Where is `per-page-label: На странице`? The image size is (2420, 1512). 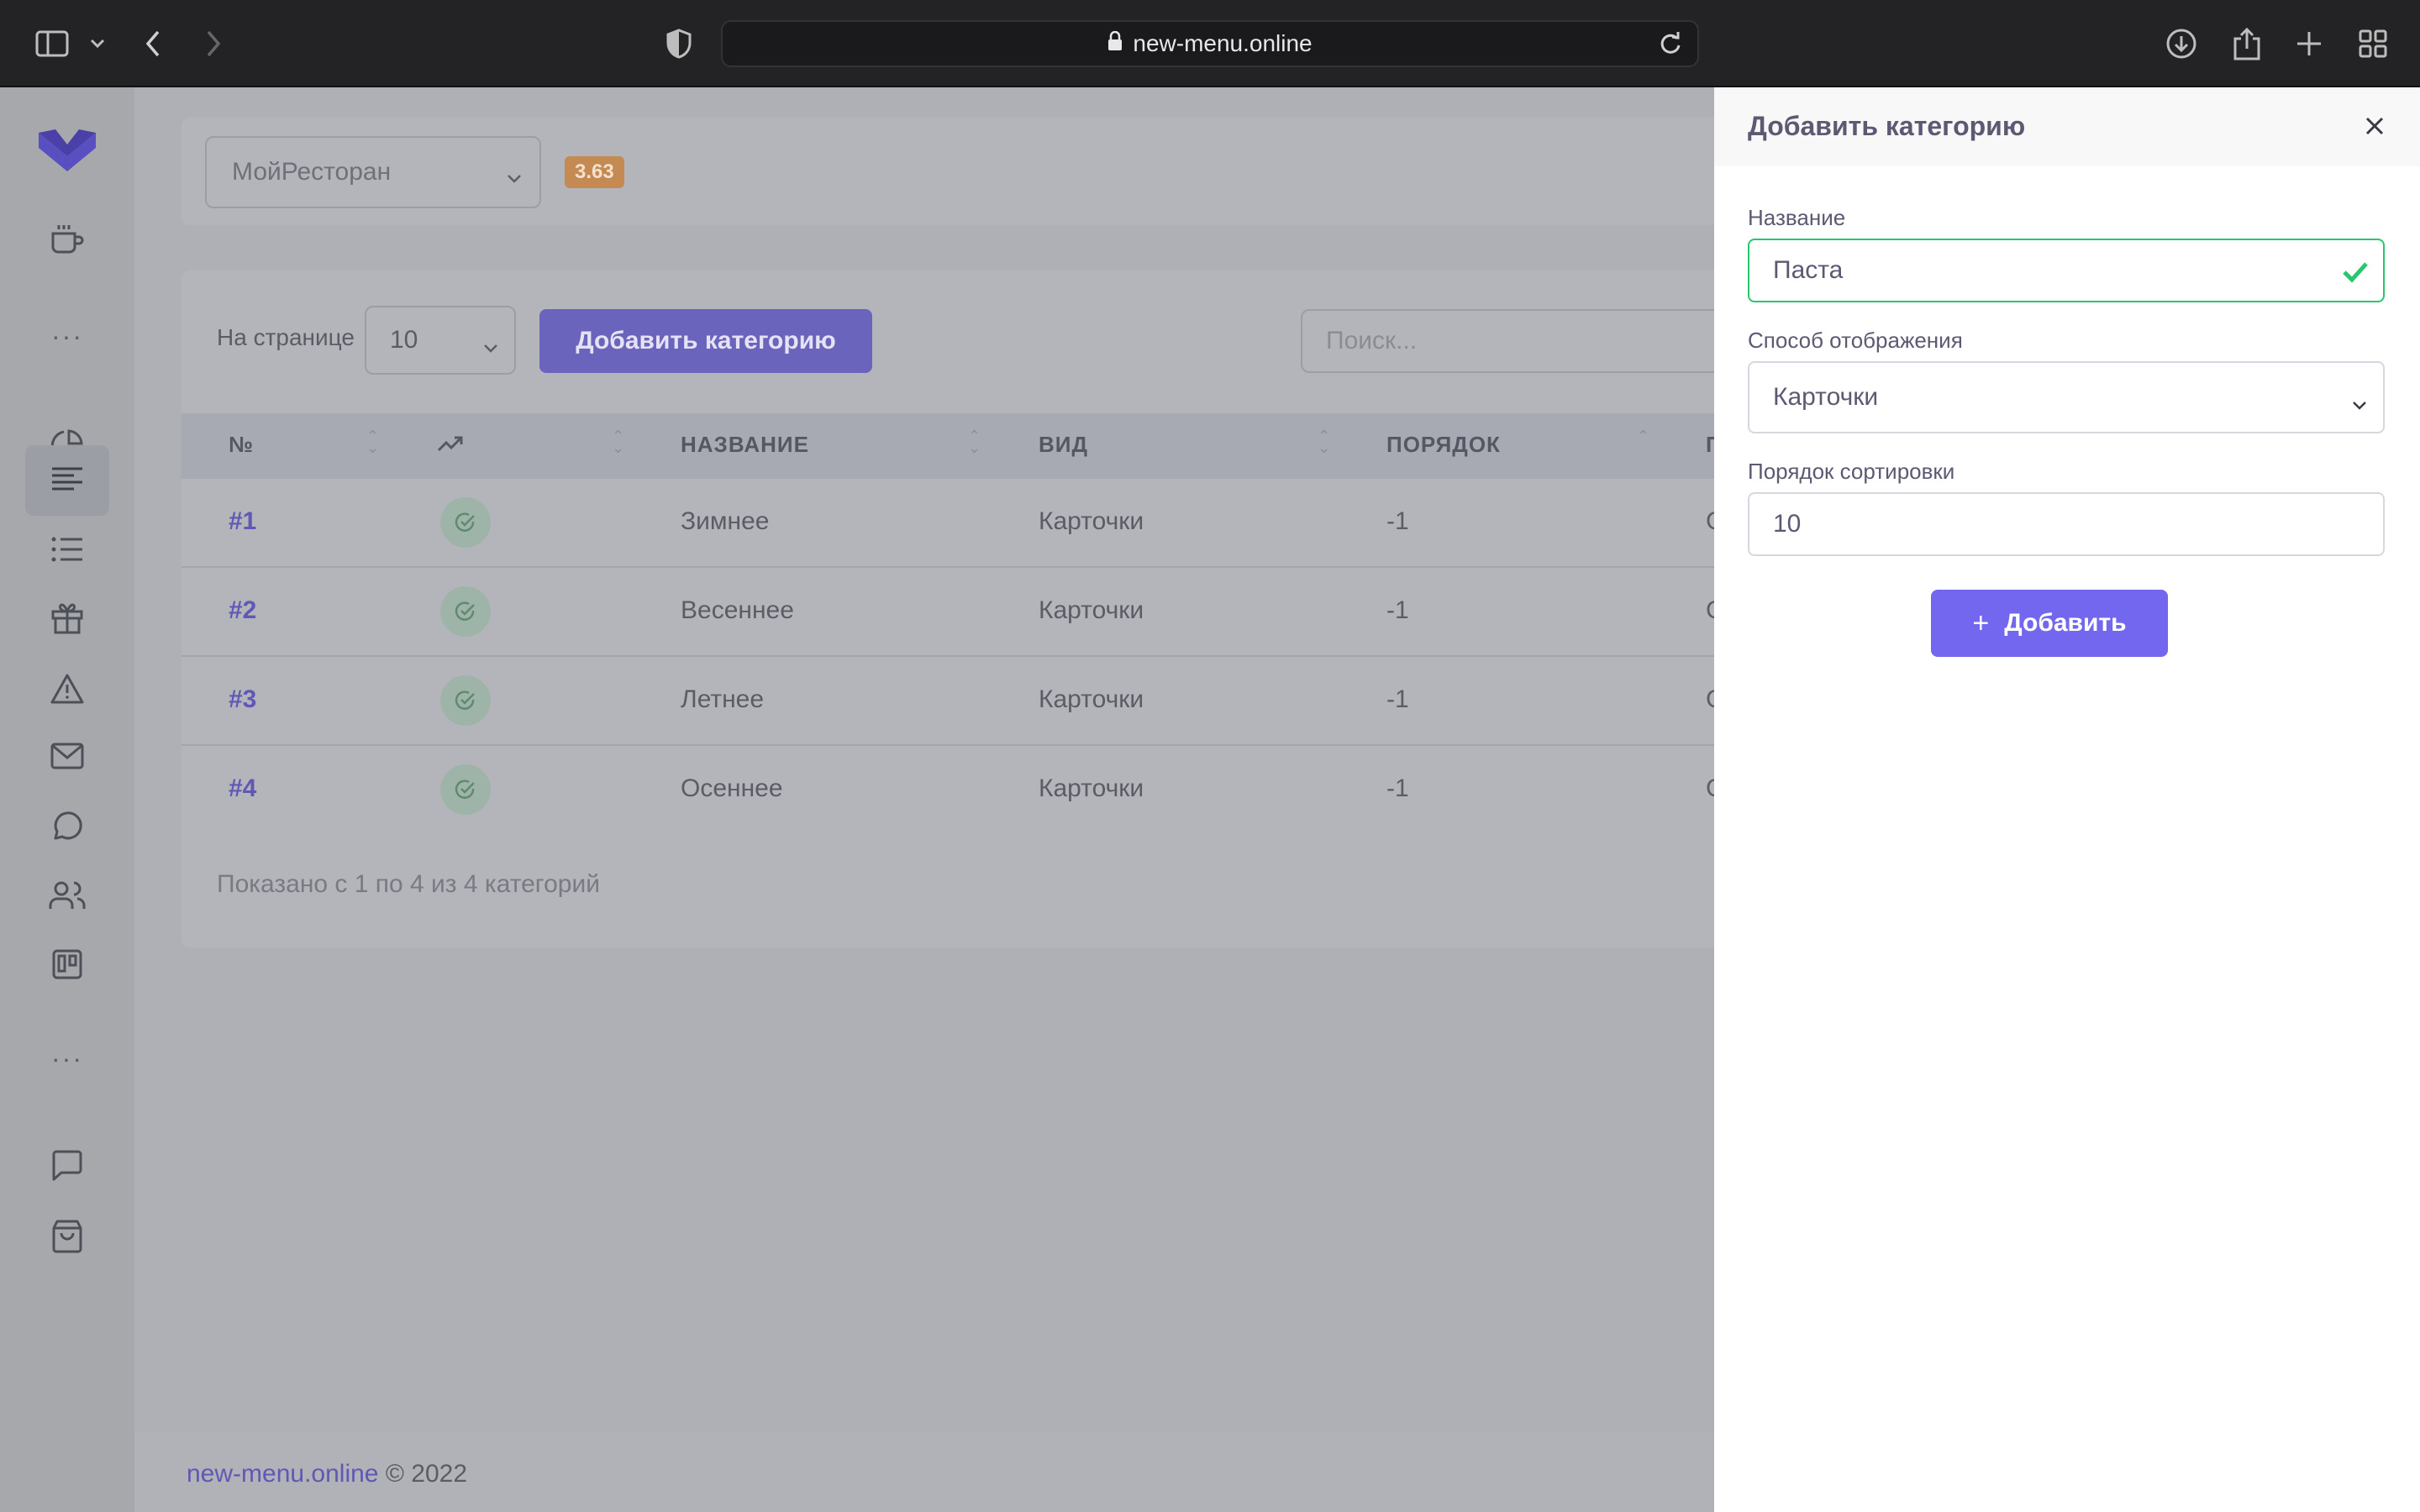 per-page-label: На странице is located at coordinates (286, 337).